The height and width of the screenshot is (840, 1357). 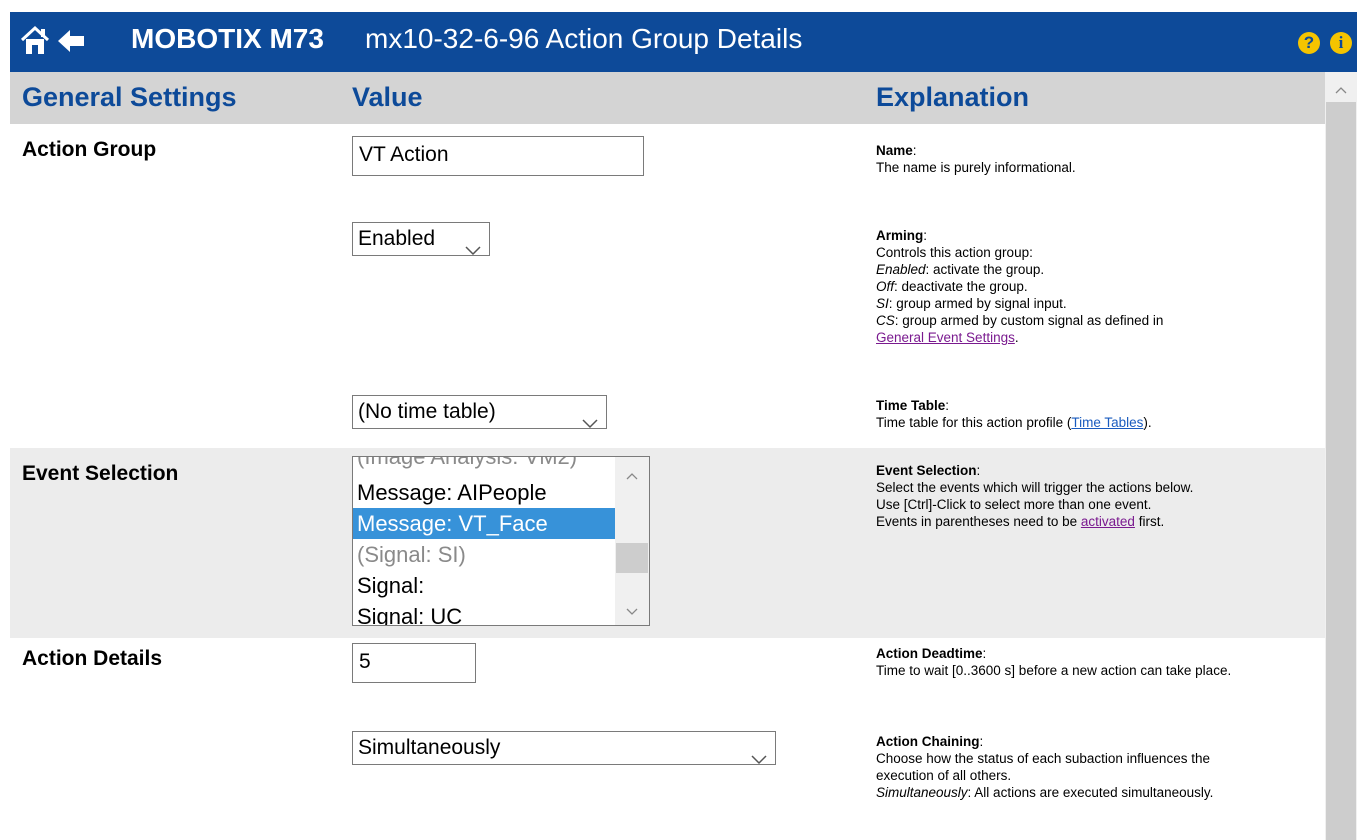 I want to click on list-item: Message: AIPeople, so click(x=484, y=492).